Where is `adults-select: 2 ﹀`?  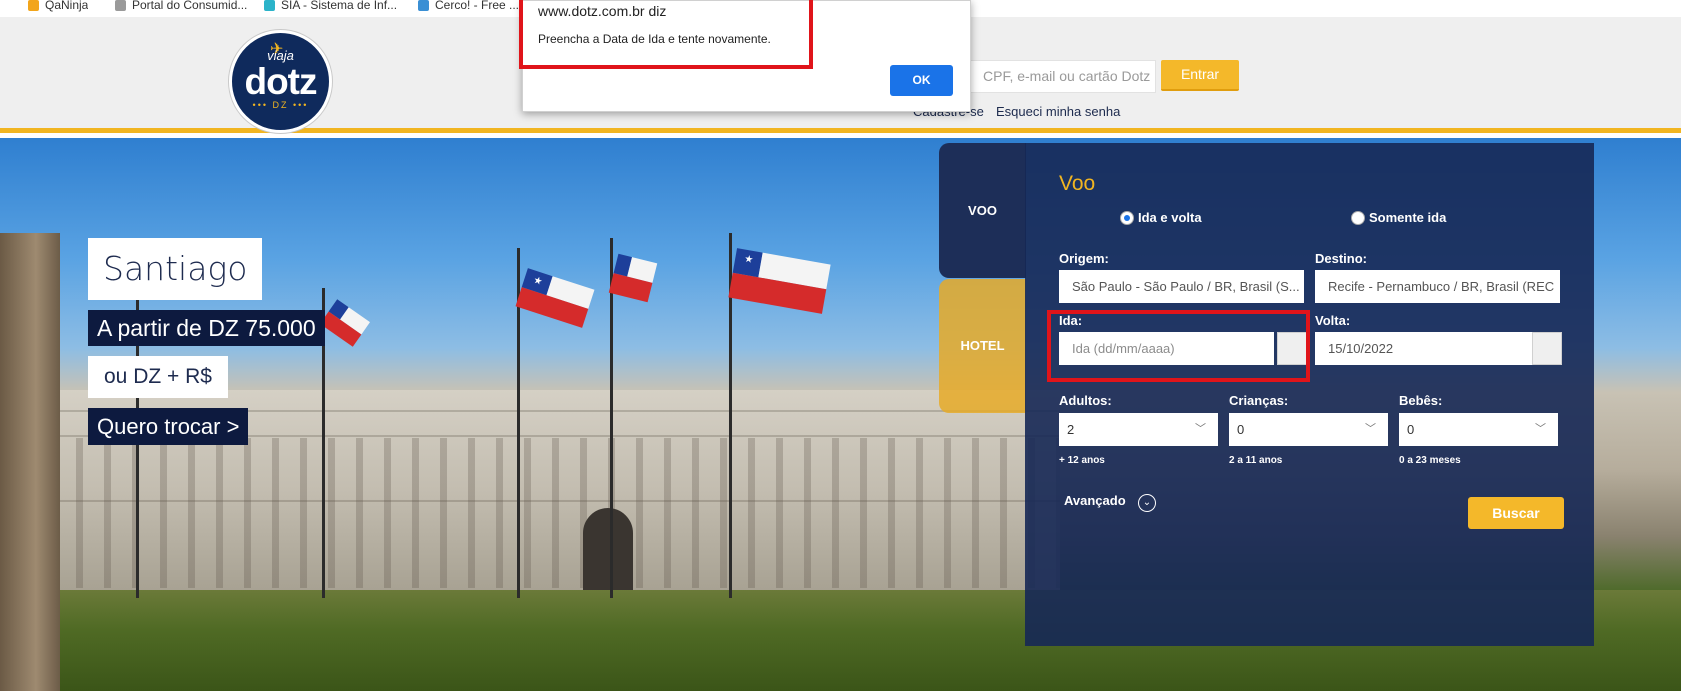 adults-select: 2 ﹀ is located at coordinates (1138, 429).